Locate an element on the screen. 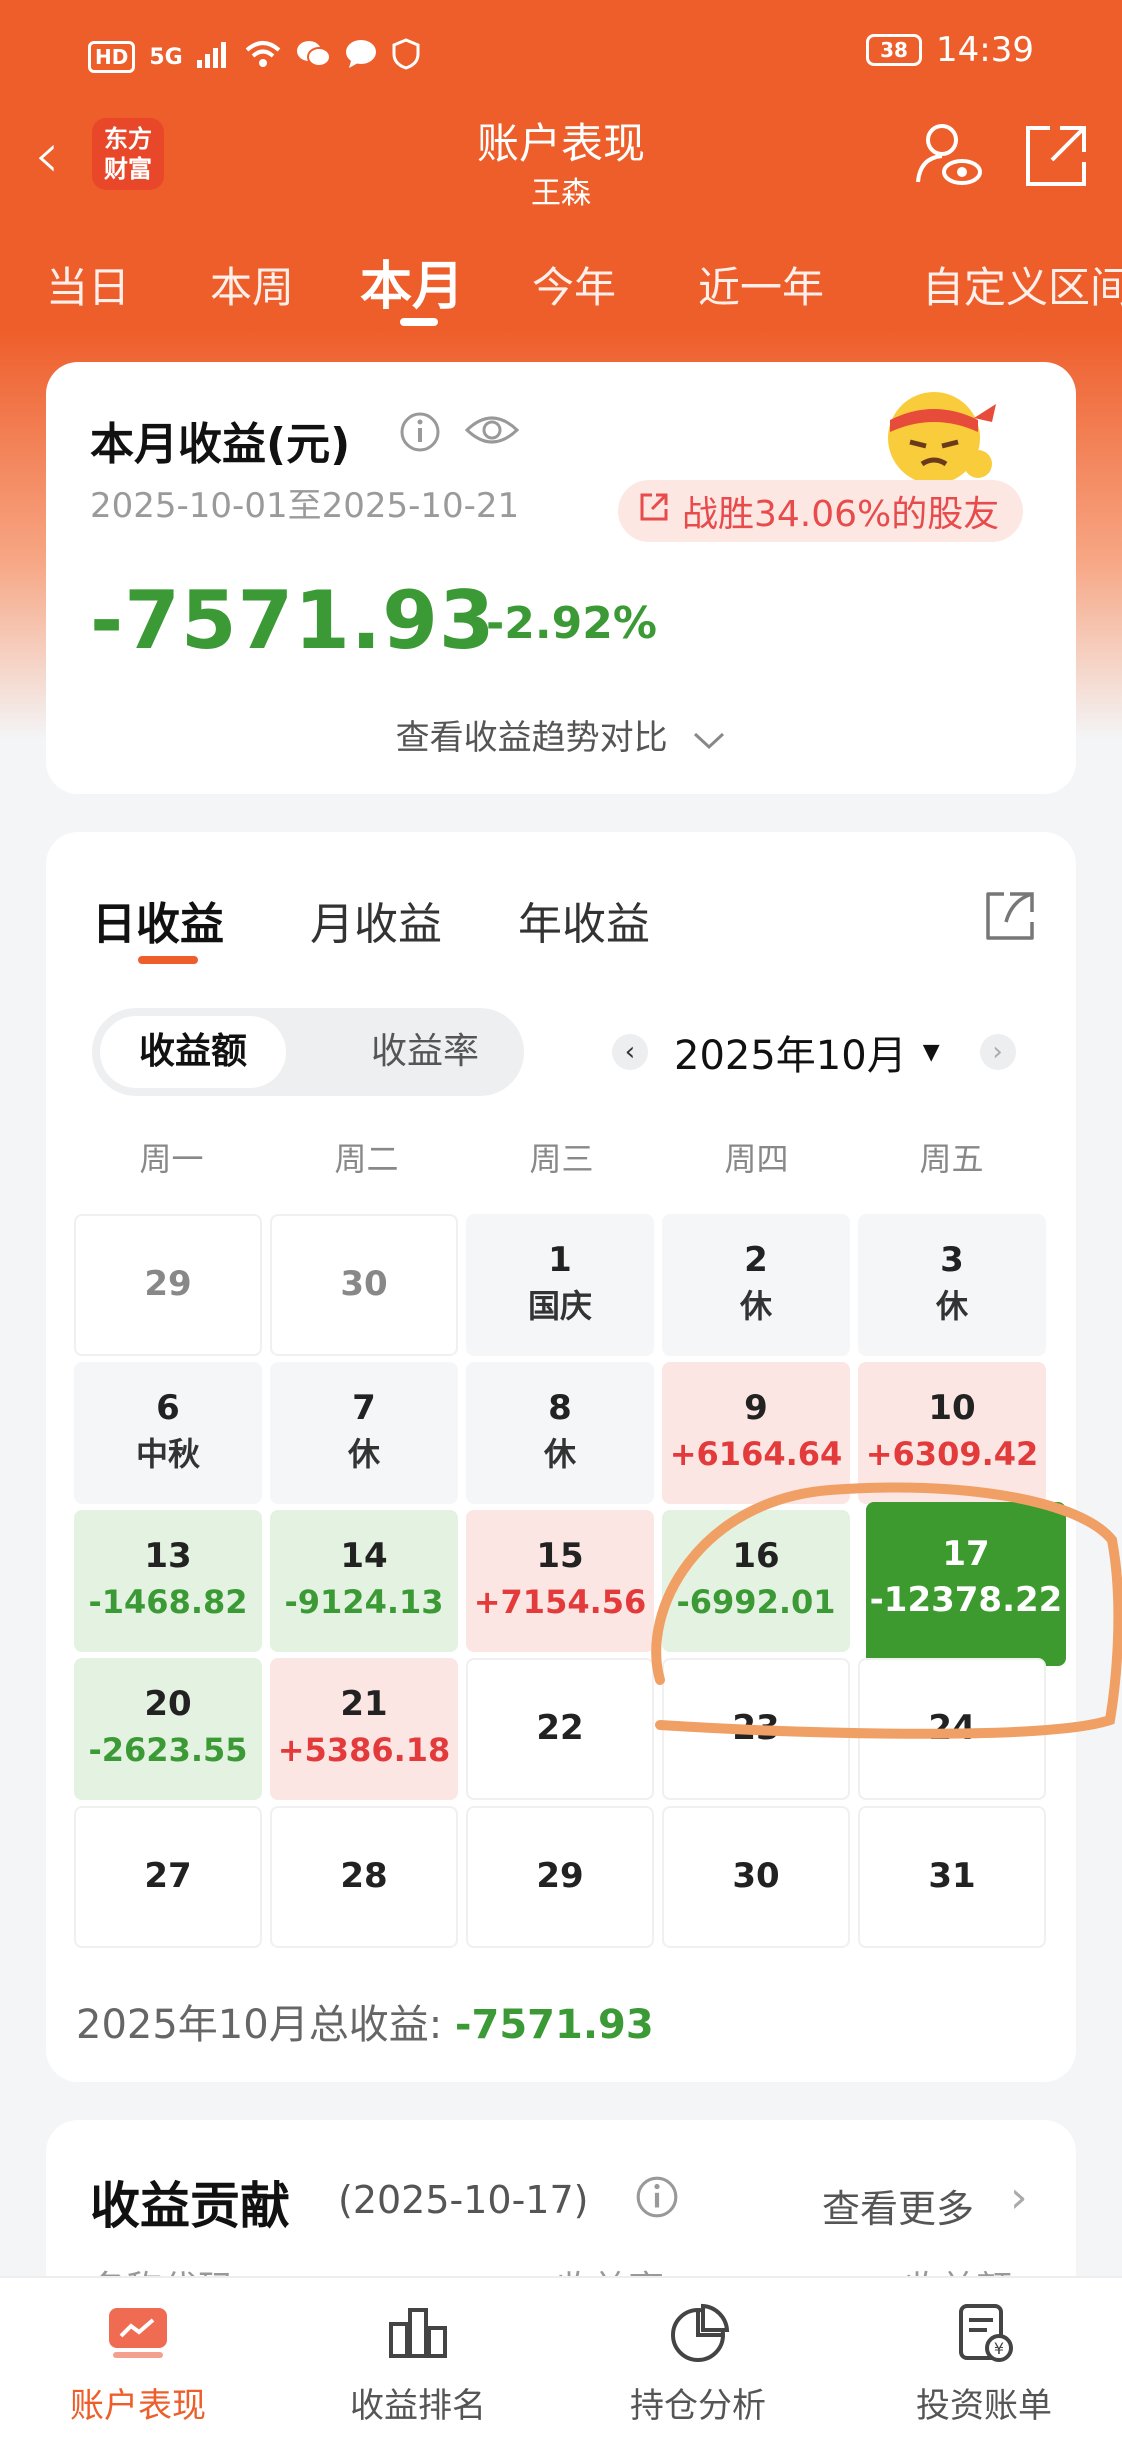 This screenshot has width=1122, height=2442. battery-indicator: 38 is located at coordinates (894, 50).